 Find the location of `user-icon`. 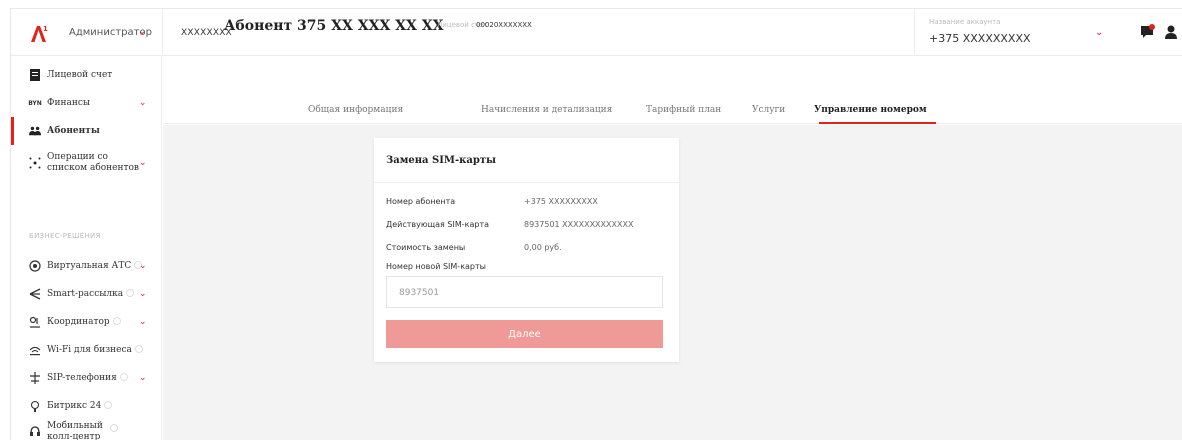

user-icon is located at coordinates (1171, 32).